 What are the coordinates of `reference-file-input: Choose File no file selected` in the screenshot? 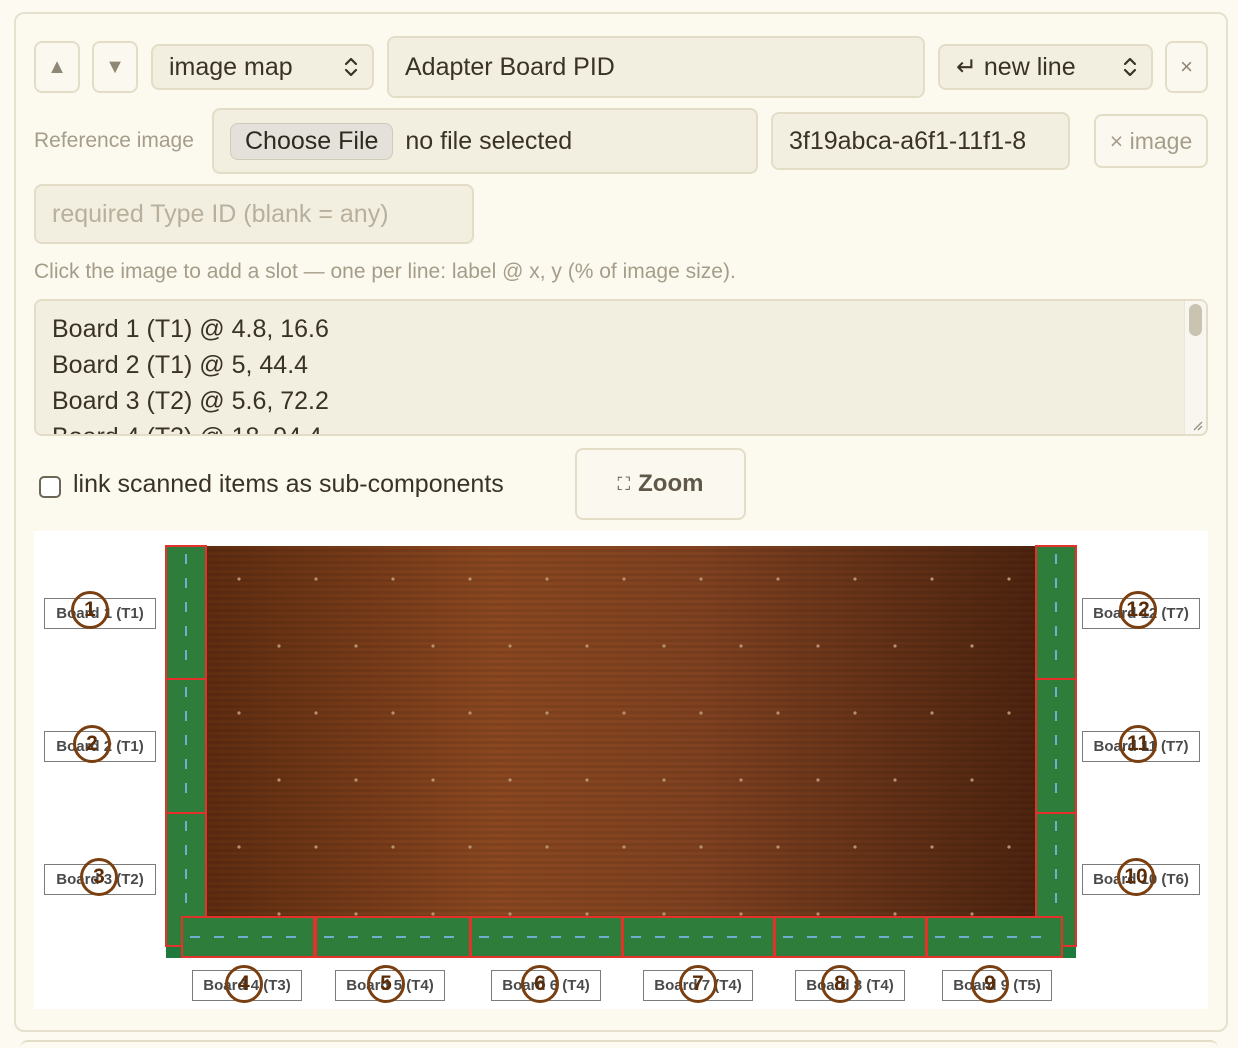 It's located at (485, 141).